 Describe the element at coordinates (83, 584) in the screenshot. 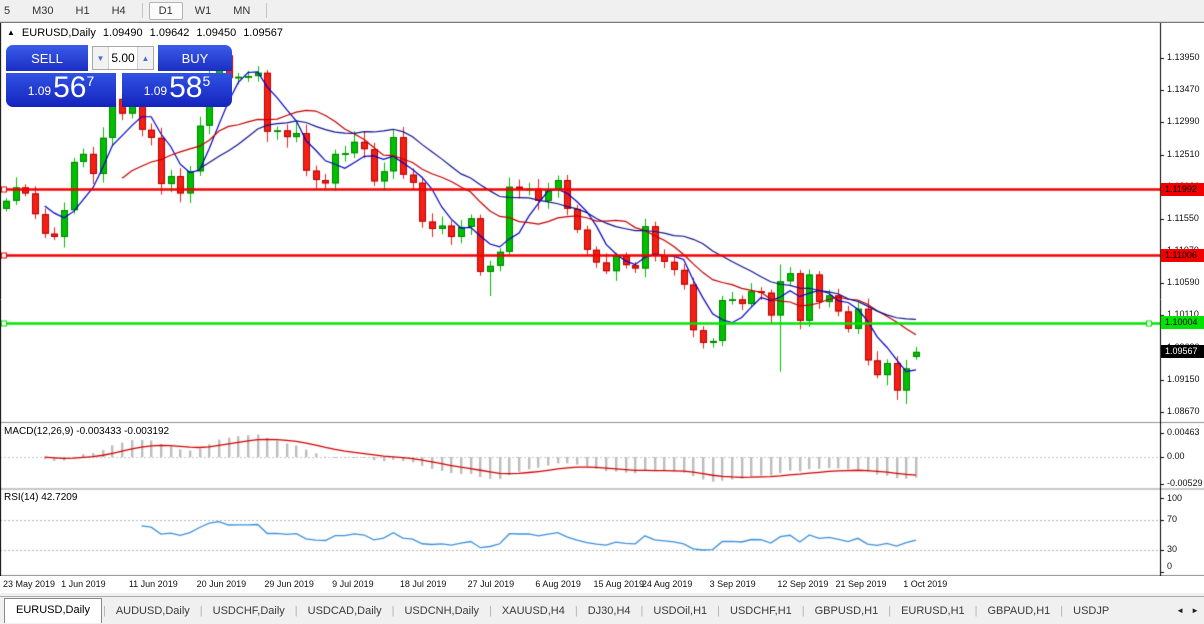

I see `date-axis-label: 1 Jun 2019` at that location.